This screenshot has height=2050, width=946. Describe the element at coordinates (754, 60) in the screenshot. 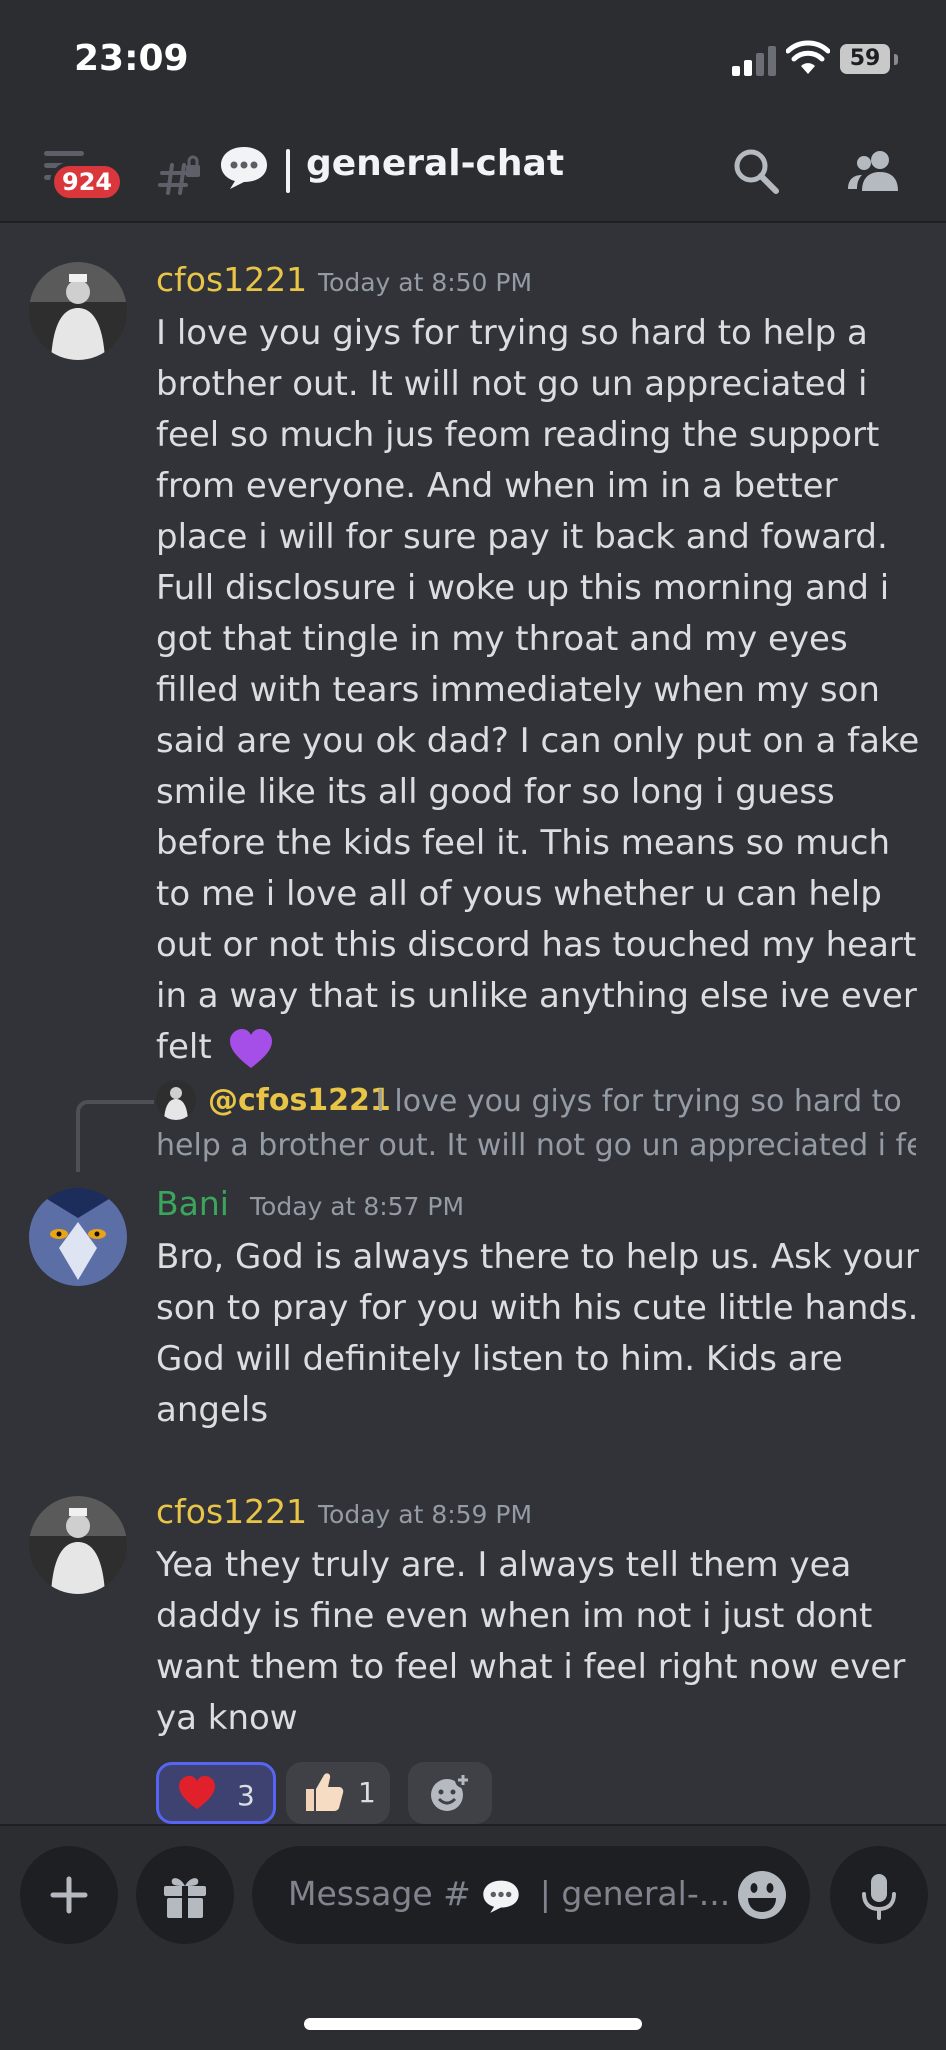

I see `cellular-signal-icon` at that location.